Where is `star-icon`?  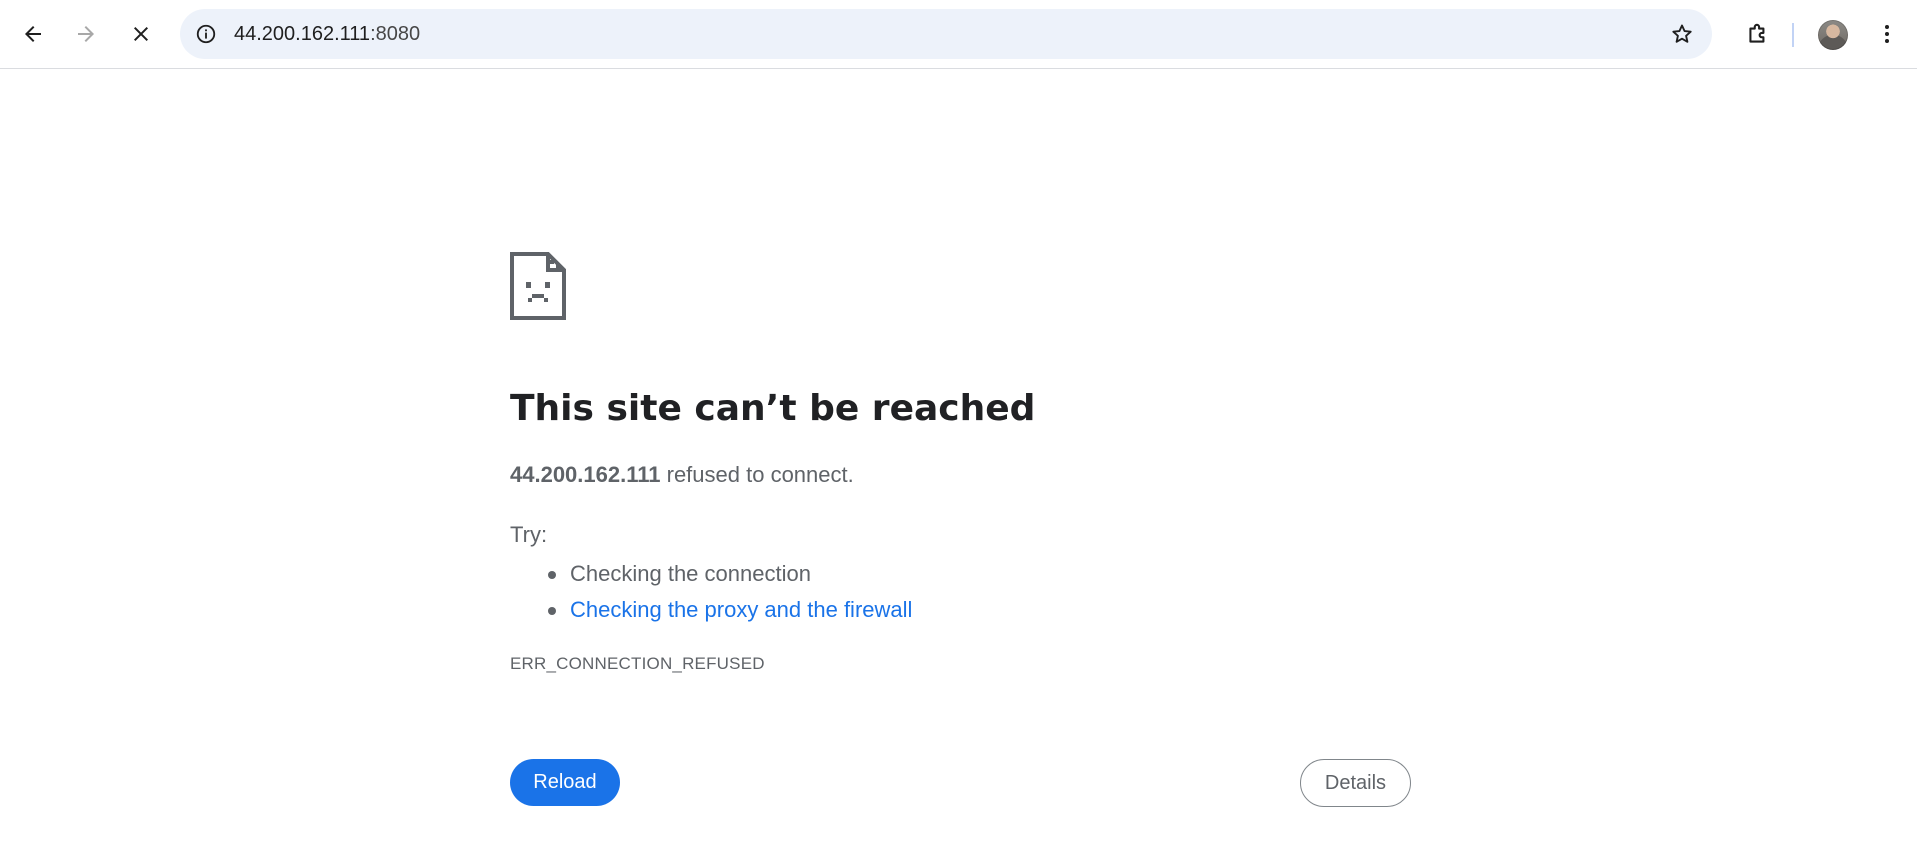
star-icon is located at coordinates (1682, 33).